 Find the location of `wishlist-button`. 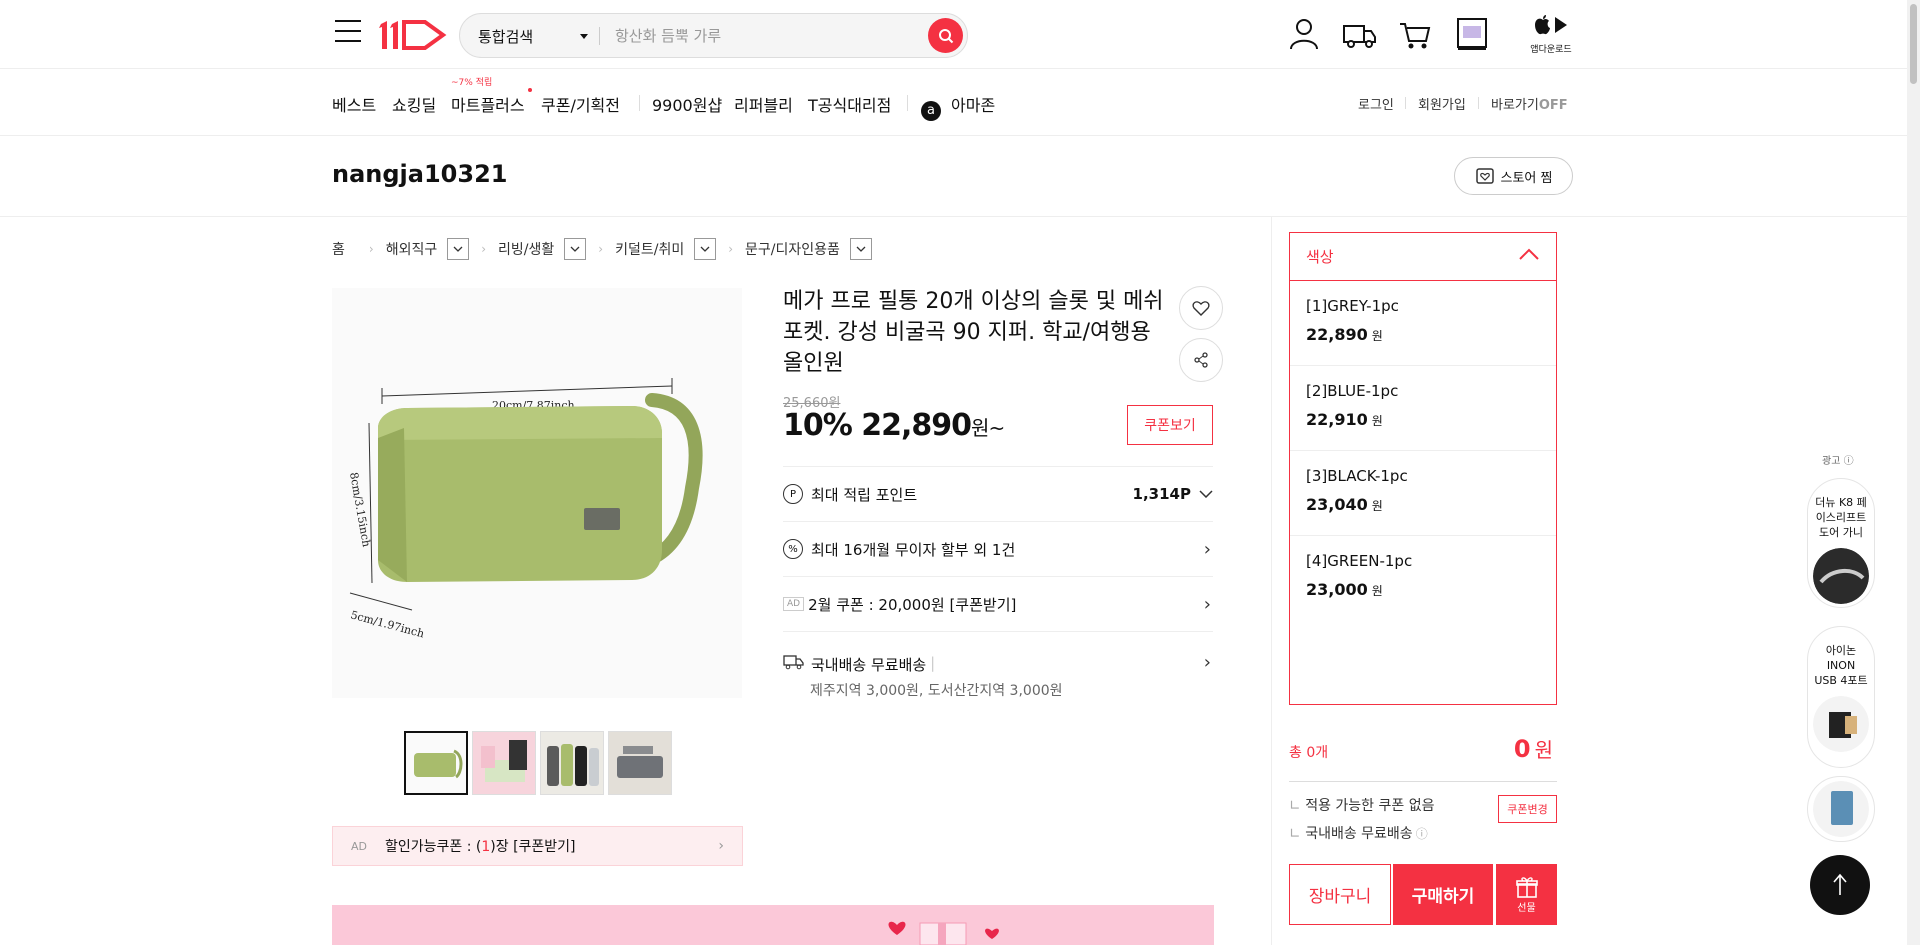

wishlist-button is located at coordinates (1201, 308).